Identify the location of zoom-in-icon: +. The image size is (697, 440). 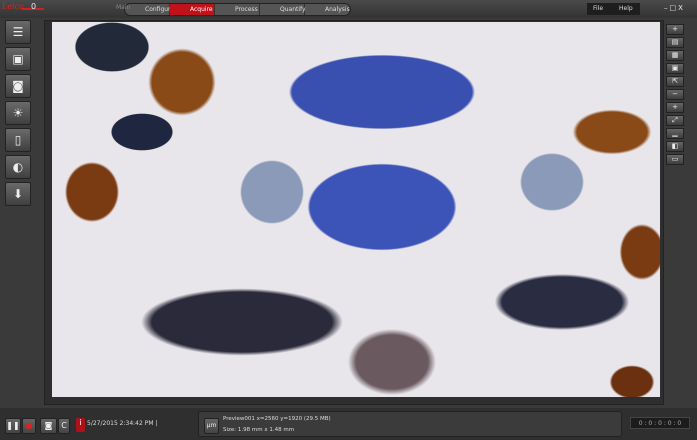
(675, 107).